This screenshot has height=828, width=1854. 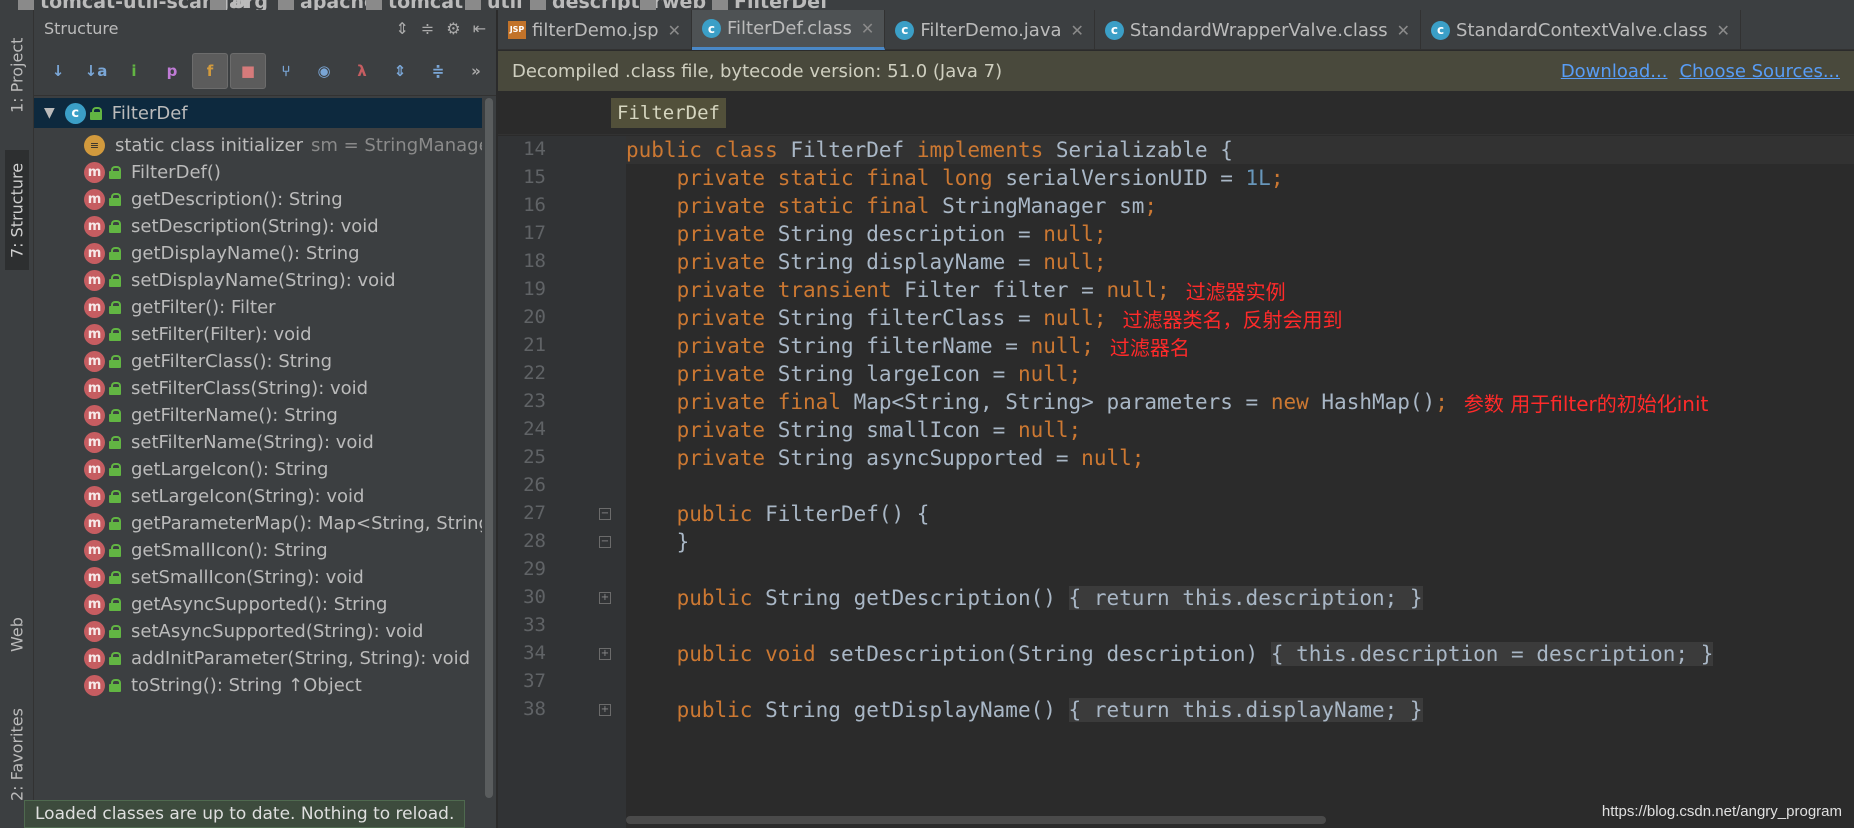 I want to click on code-token: Serializable {, so click(x=1144, y=150).